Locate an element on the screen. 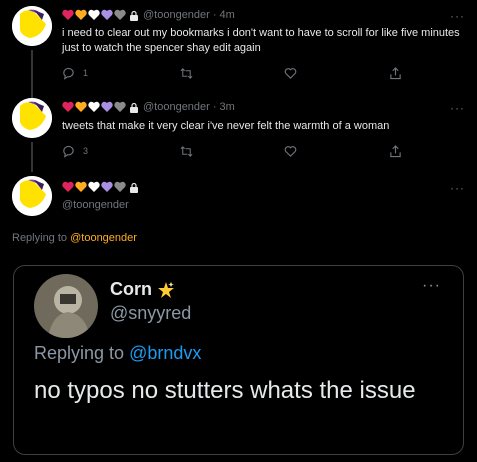 This screenshot has height=462, width=477. reply-count: 1 is located at coordinates (86, 73).